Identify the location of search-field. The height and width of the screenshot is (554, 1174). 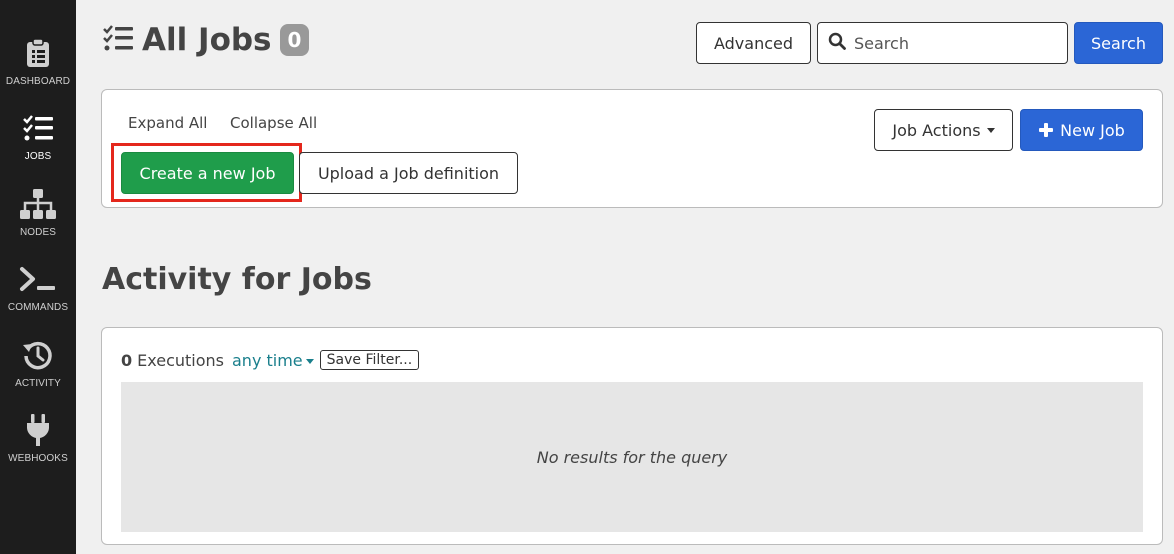
(942, 43).